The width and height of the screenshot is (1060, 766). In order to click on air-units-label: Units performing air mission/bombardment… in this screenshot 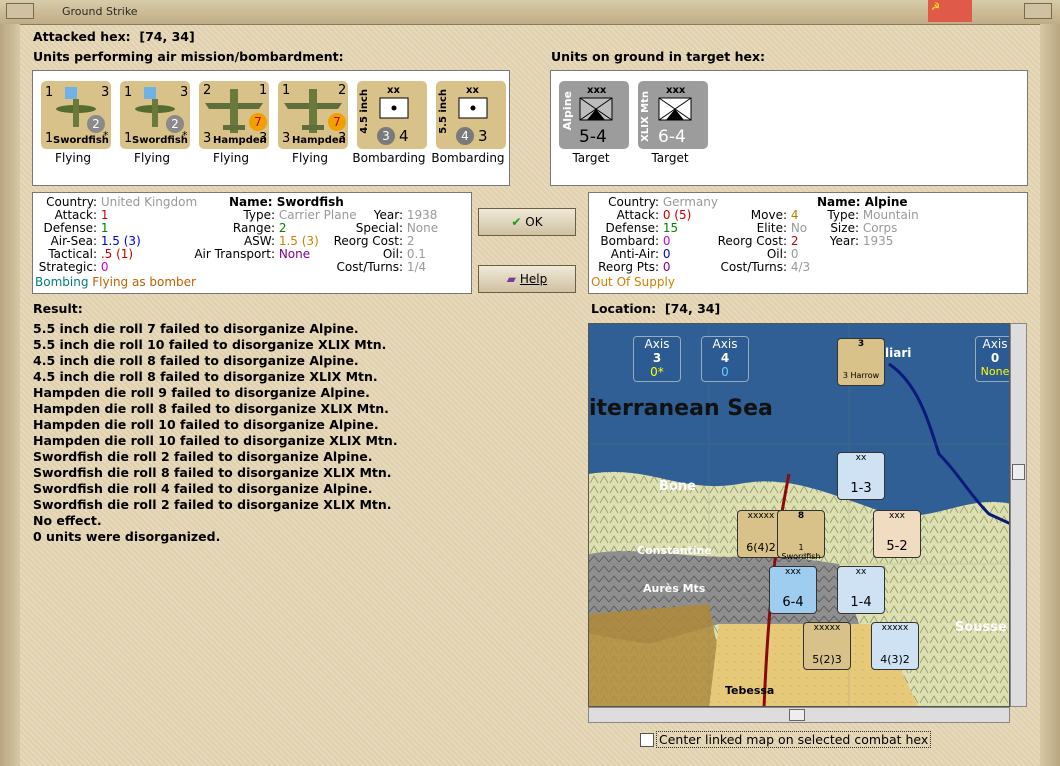, I will do `click(188, 56)`.